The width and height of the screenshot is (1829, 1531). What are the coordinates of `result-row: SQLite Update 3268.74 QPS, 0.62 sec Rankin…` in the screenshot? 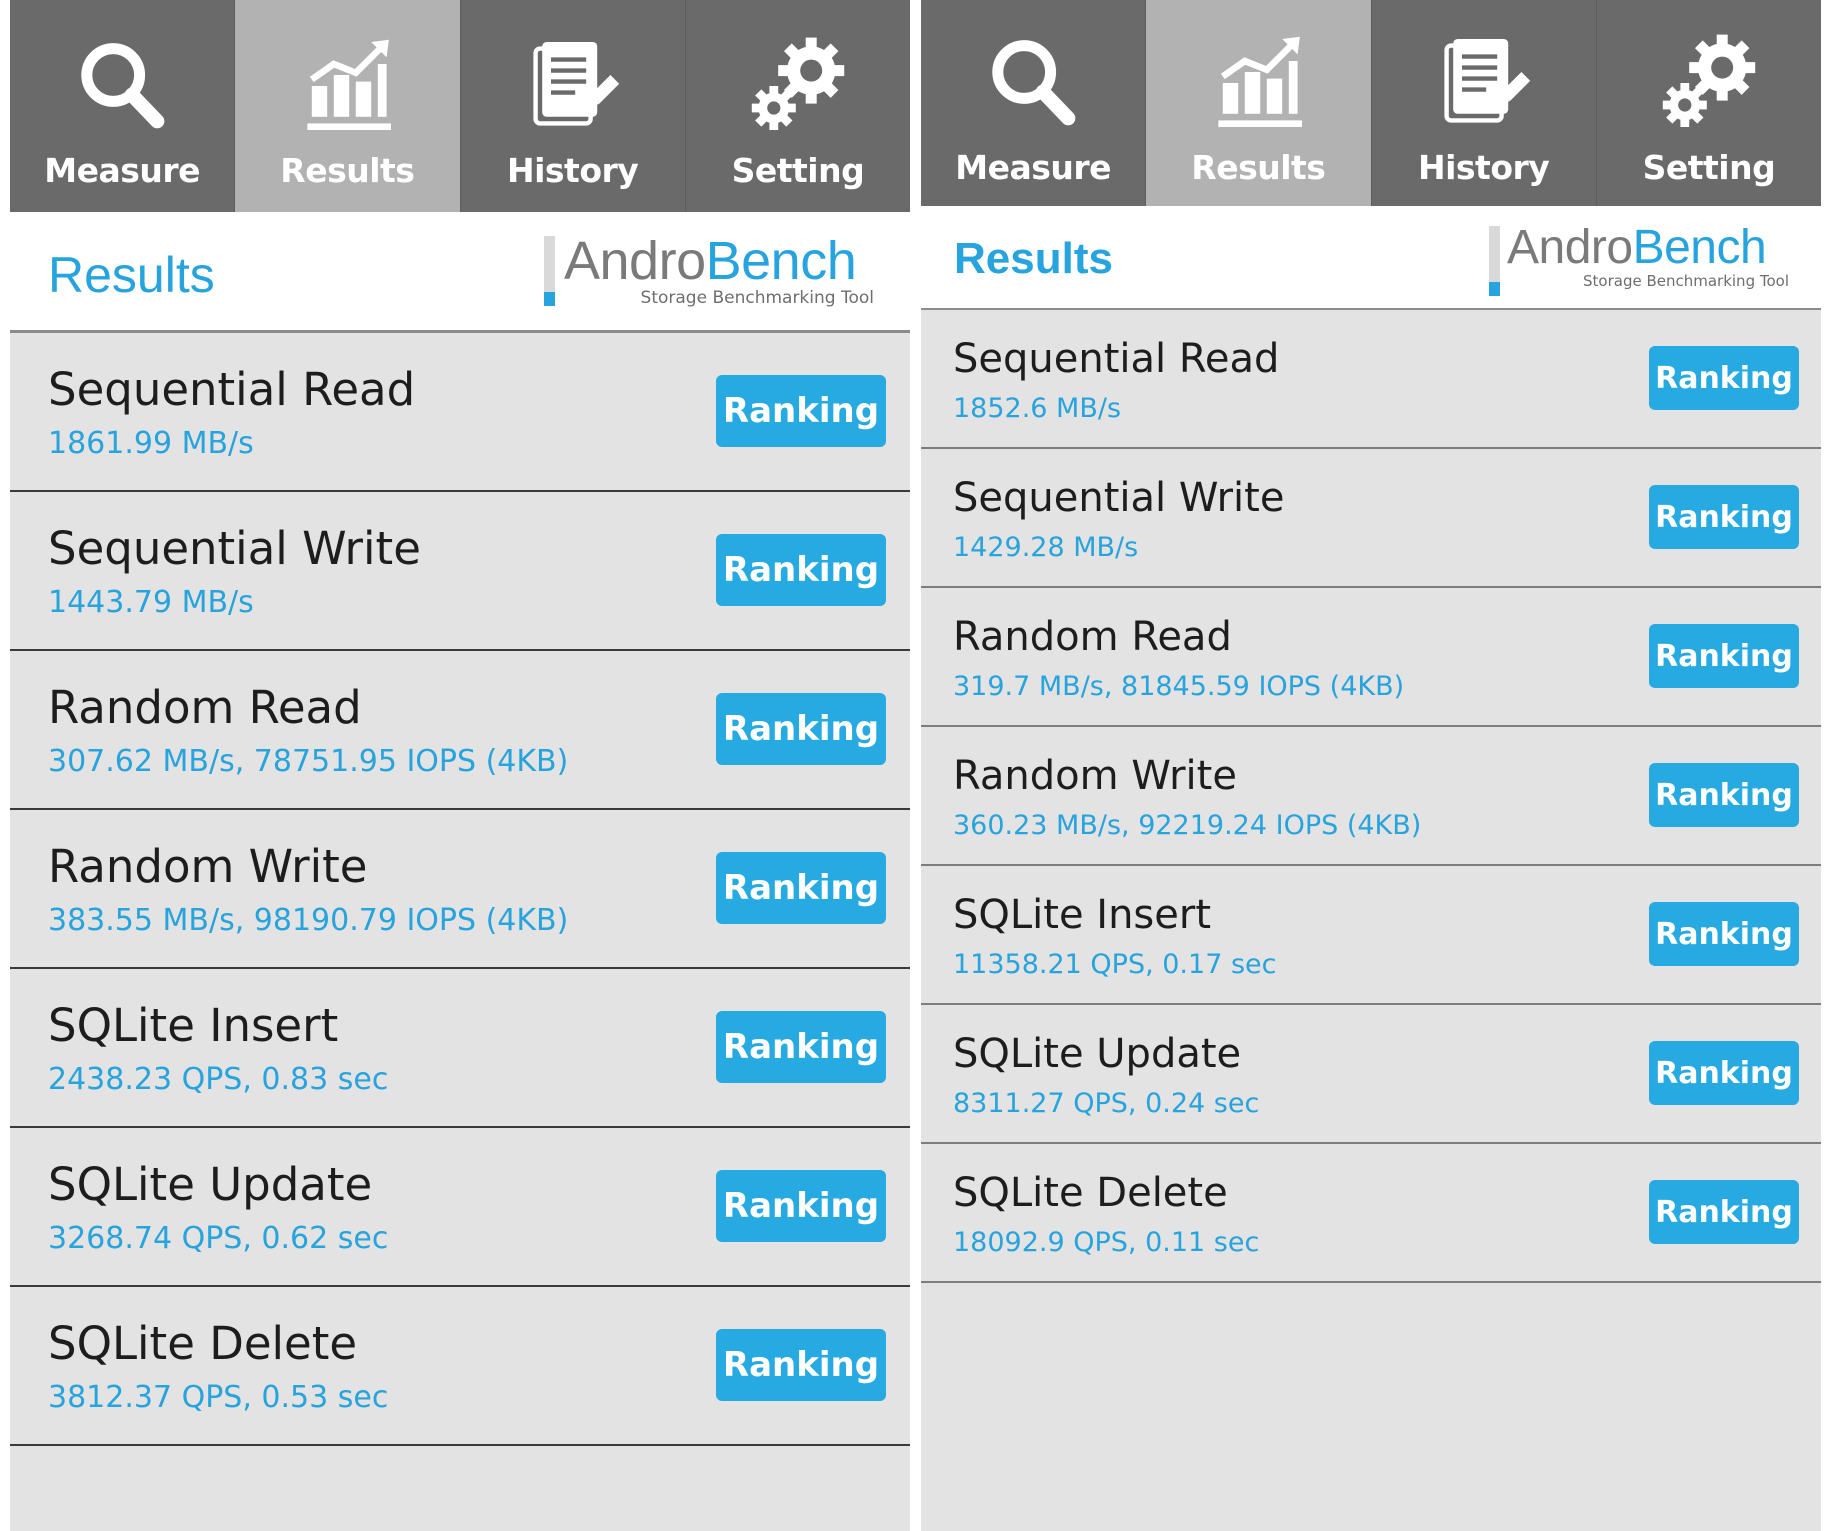 It's located at (460, 1207).